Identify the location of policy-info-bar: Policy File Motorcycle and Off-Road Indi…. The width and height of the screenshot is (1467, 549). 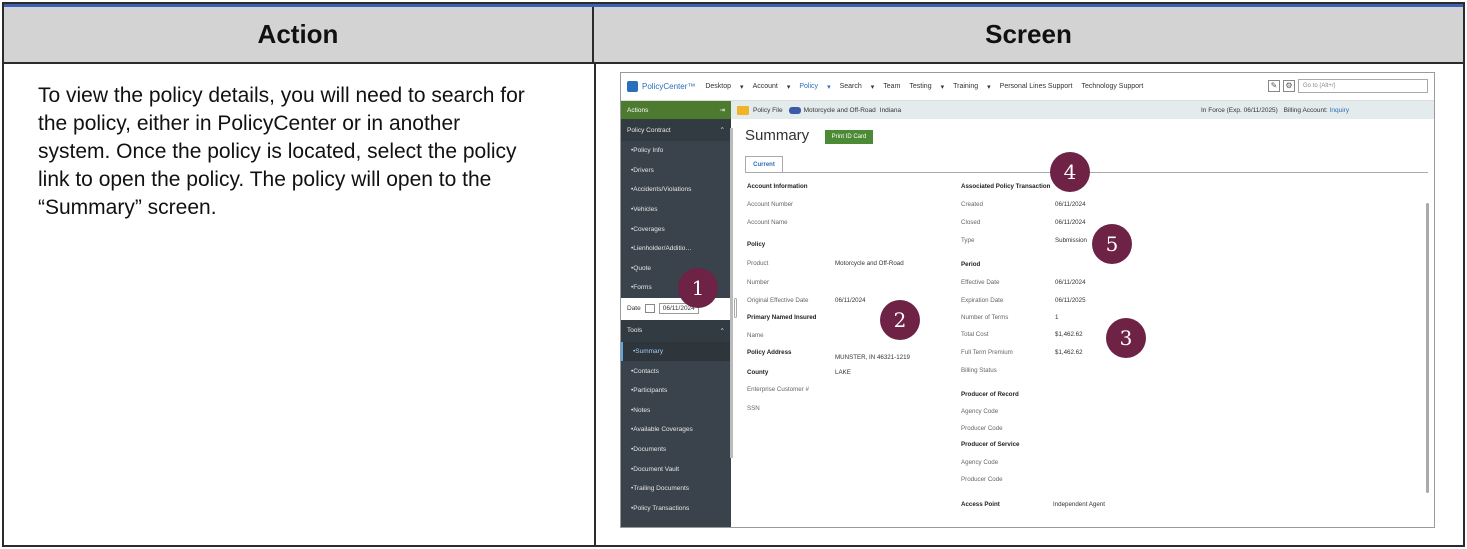
(1082, 110).